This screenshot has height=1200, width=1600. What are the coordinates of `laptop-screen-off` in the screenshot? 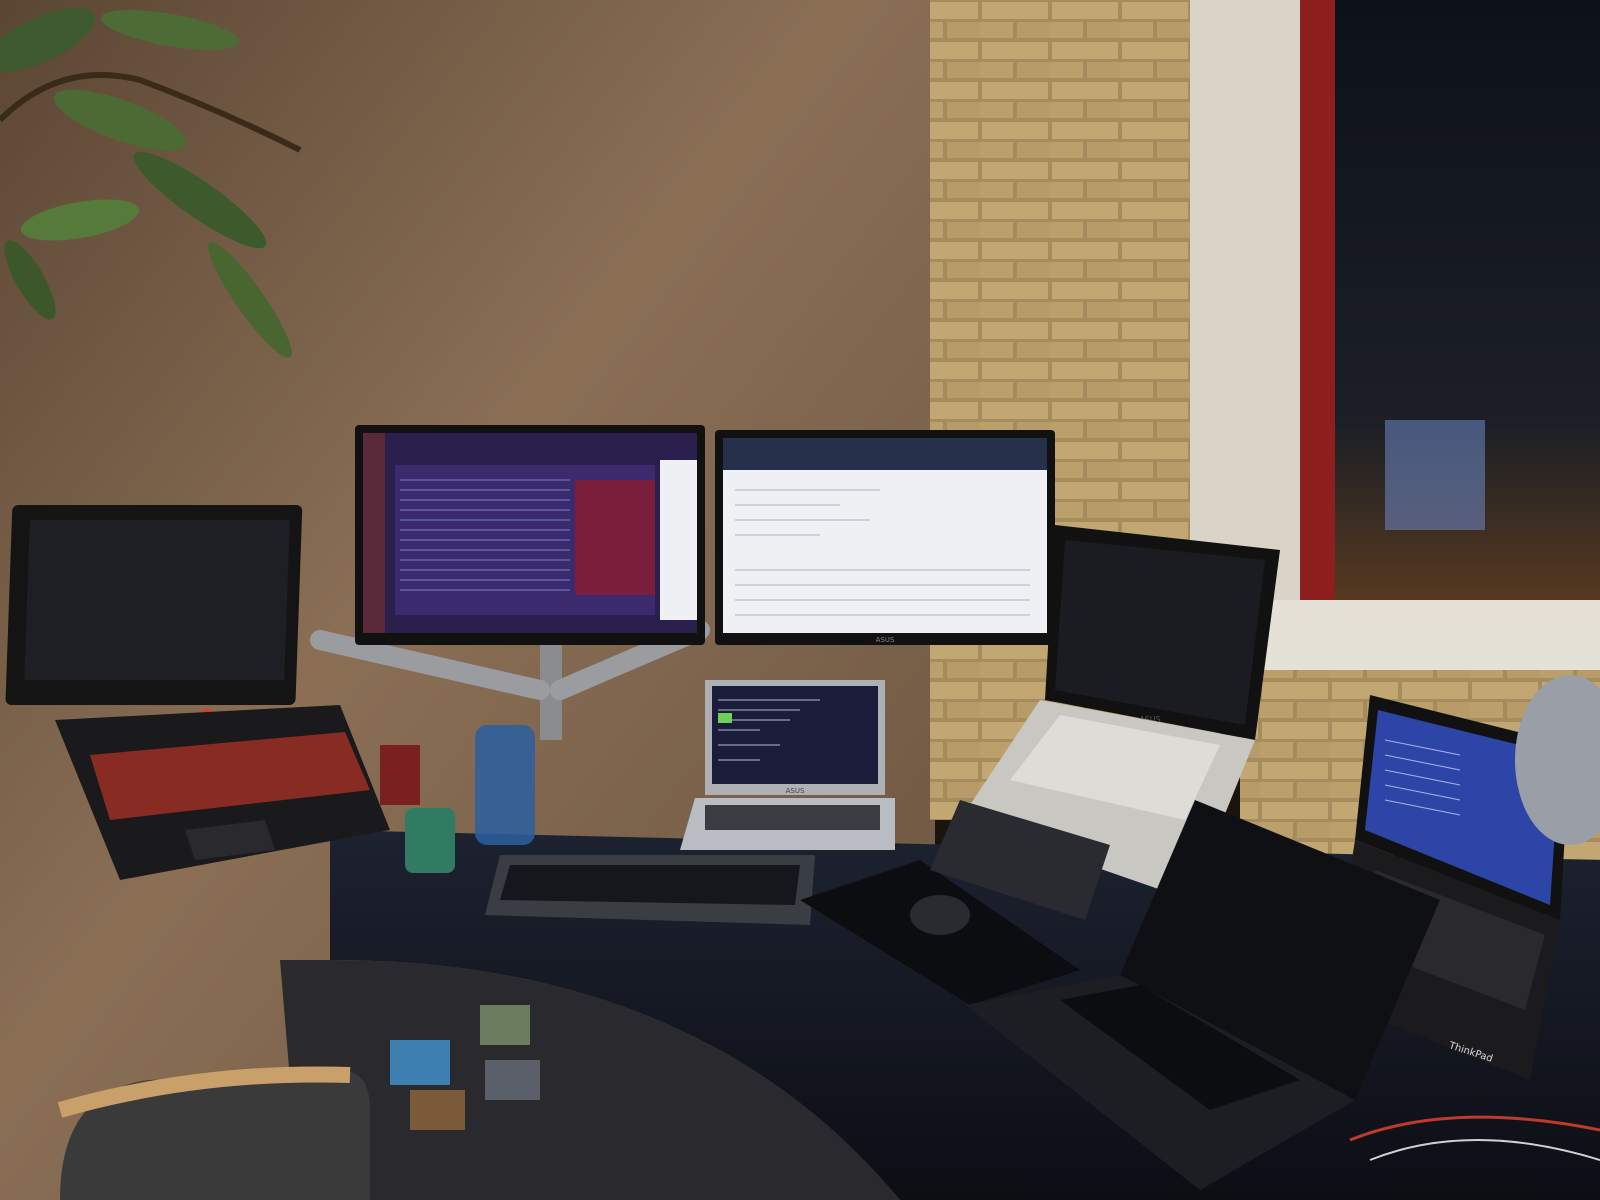 It's located at (157, 600).